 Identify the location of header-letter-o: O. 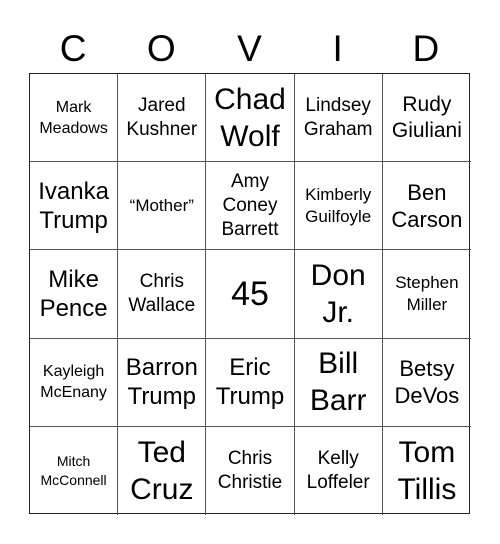
(161, 48).